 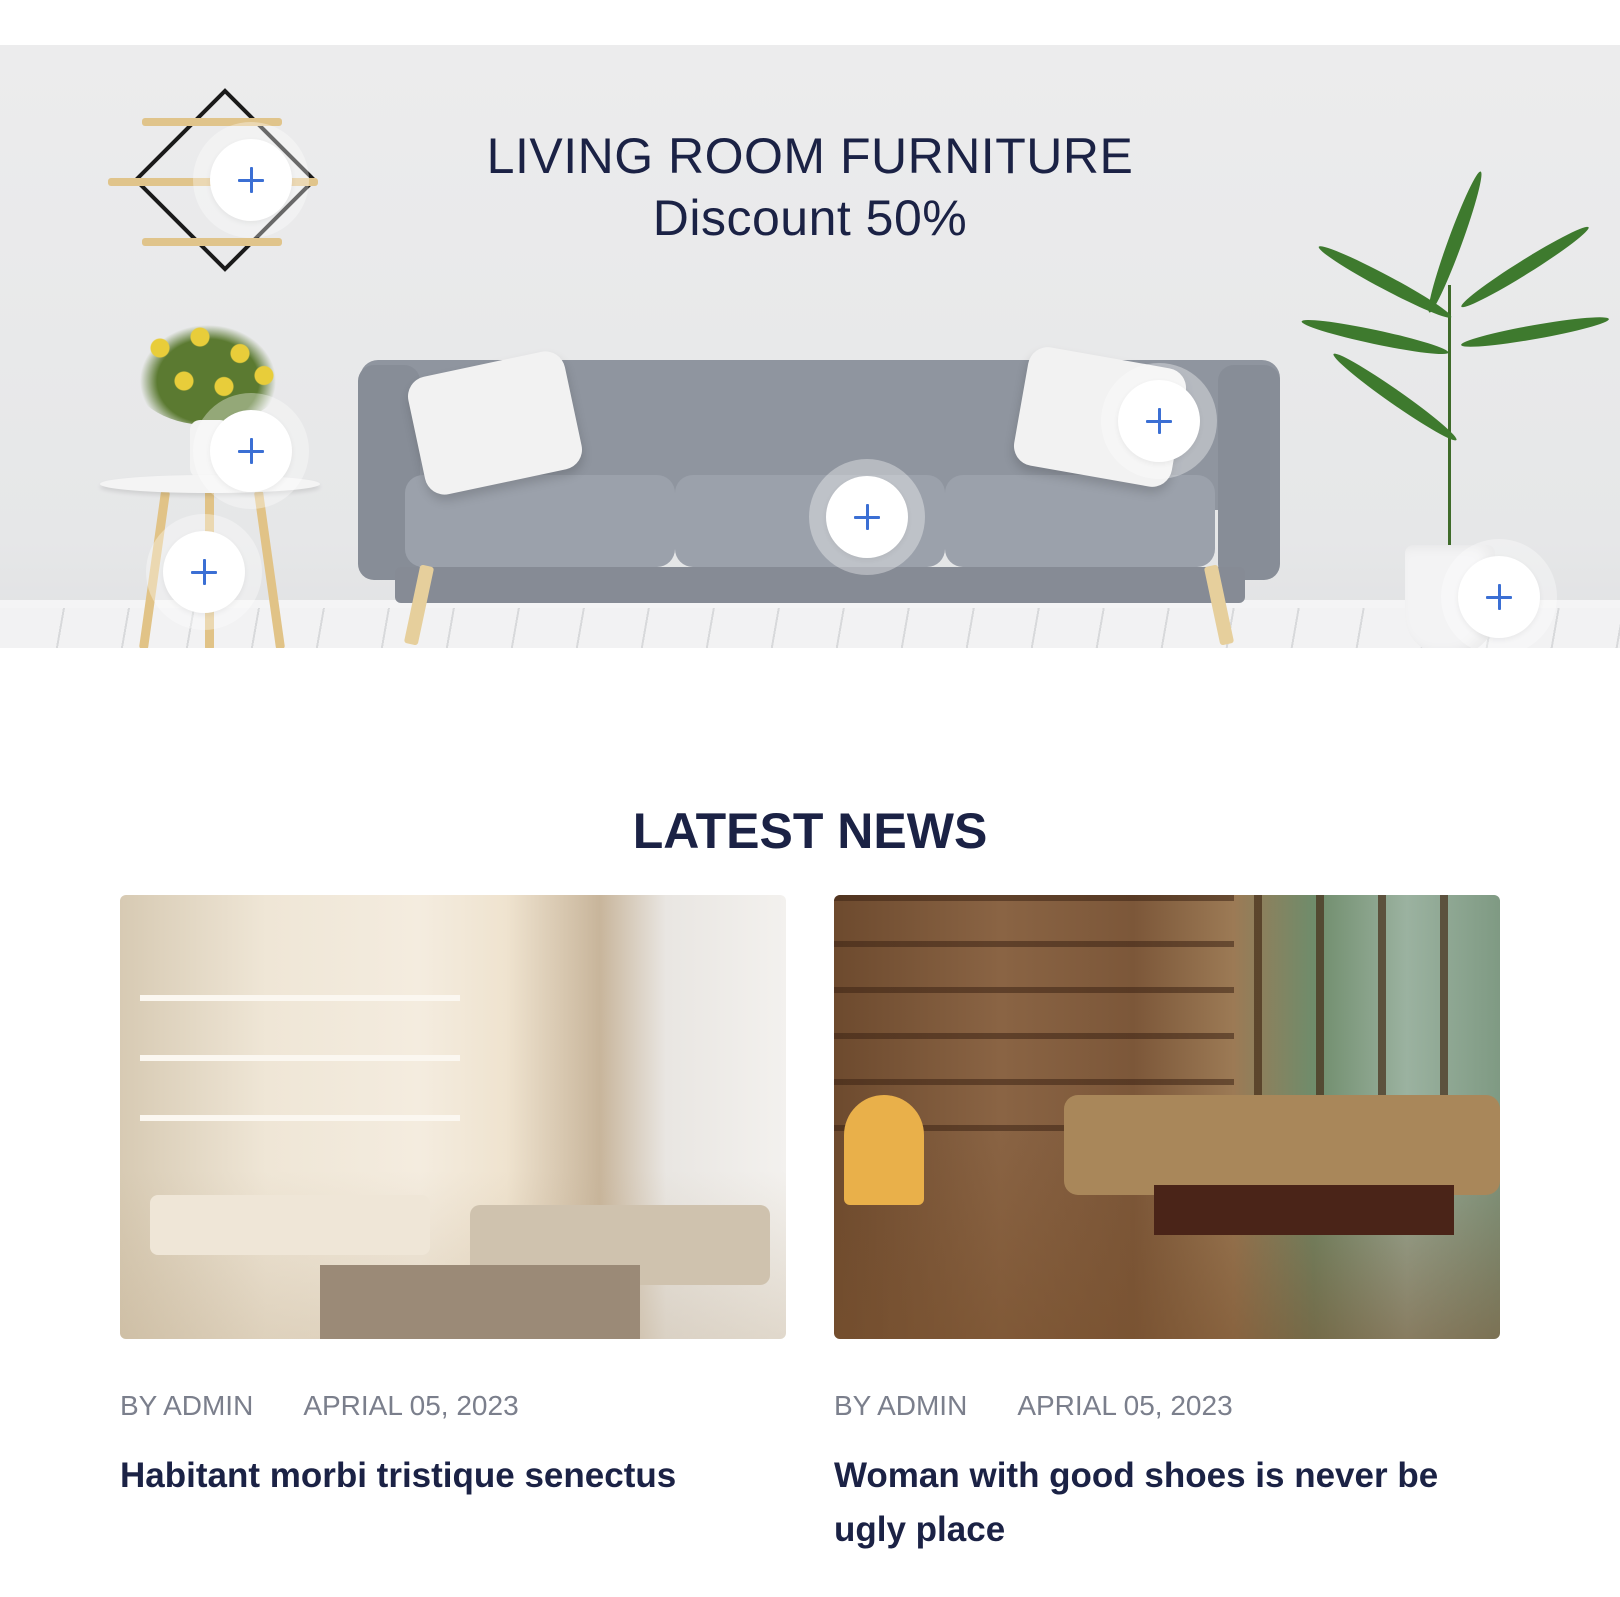 What do you see at coordinates (810, 831) in the screenshot?
I see `section-title-latest-news: LATEST NEWS` at bounding box center [810, 831].